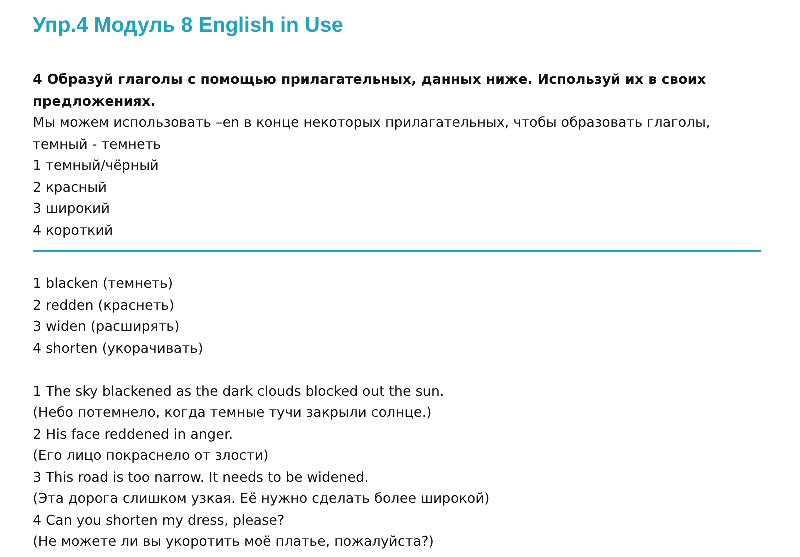 The width and height of the screenshot is (800, 557). I want to click on task-item: 4 короткий, so click(73, 231).